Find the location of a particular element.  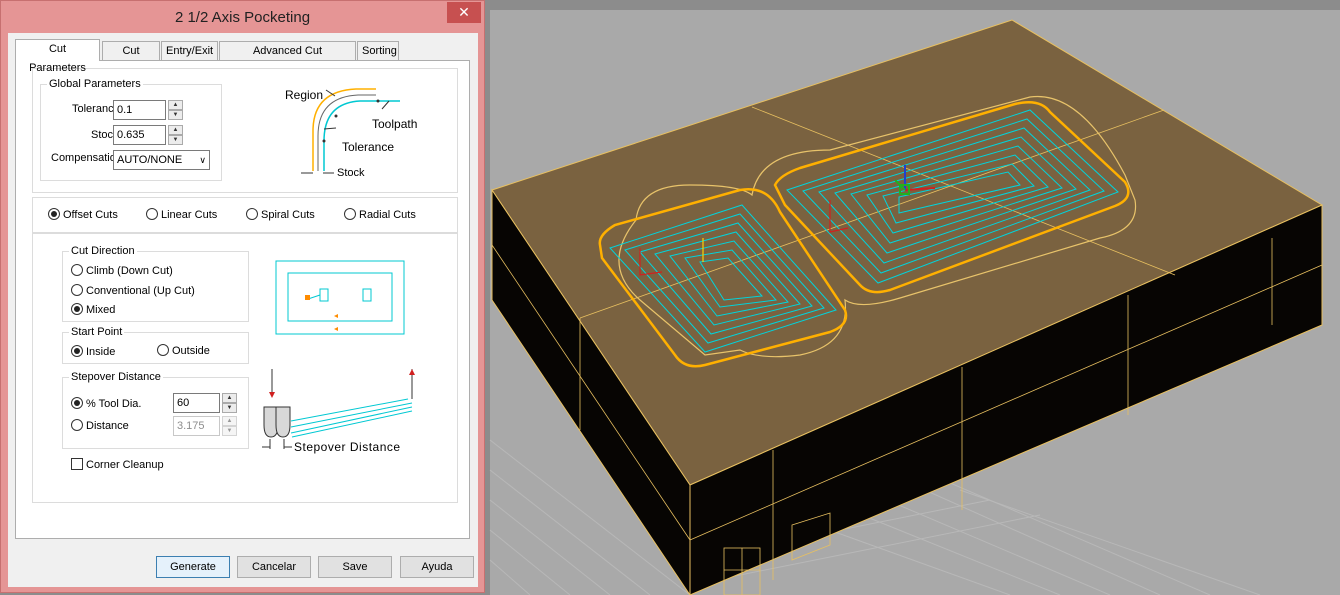

climb-label: Climb (Down Cut) is located at coordinates (129, 271).